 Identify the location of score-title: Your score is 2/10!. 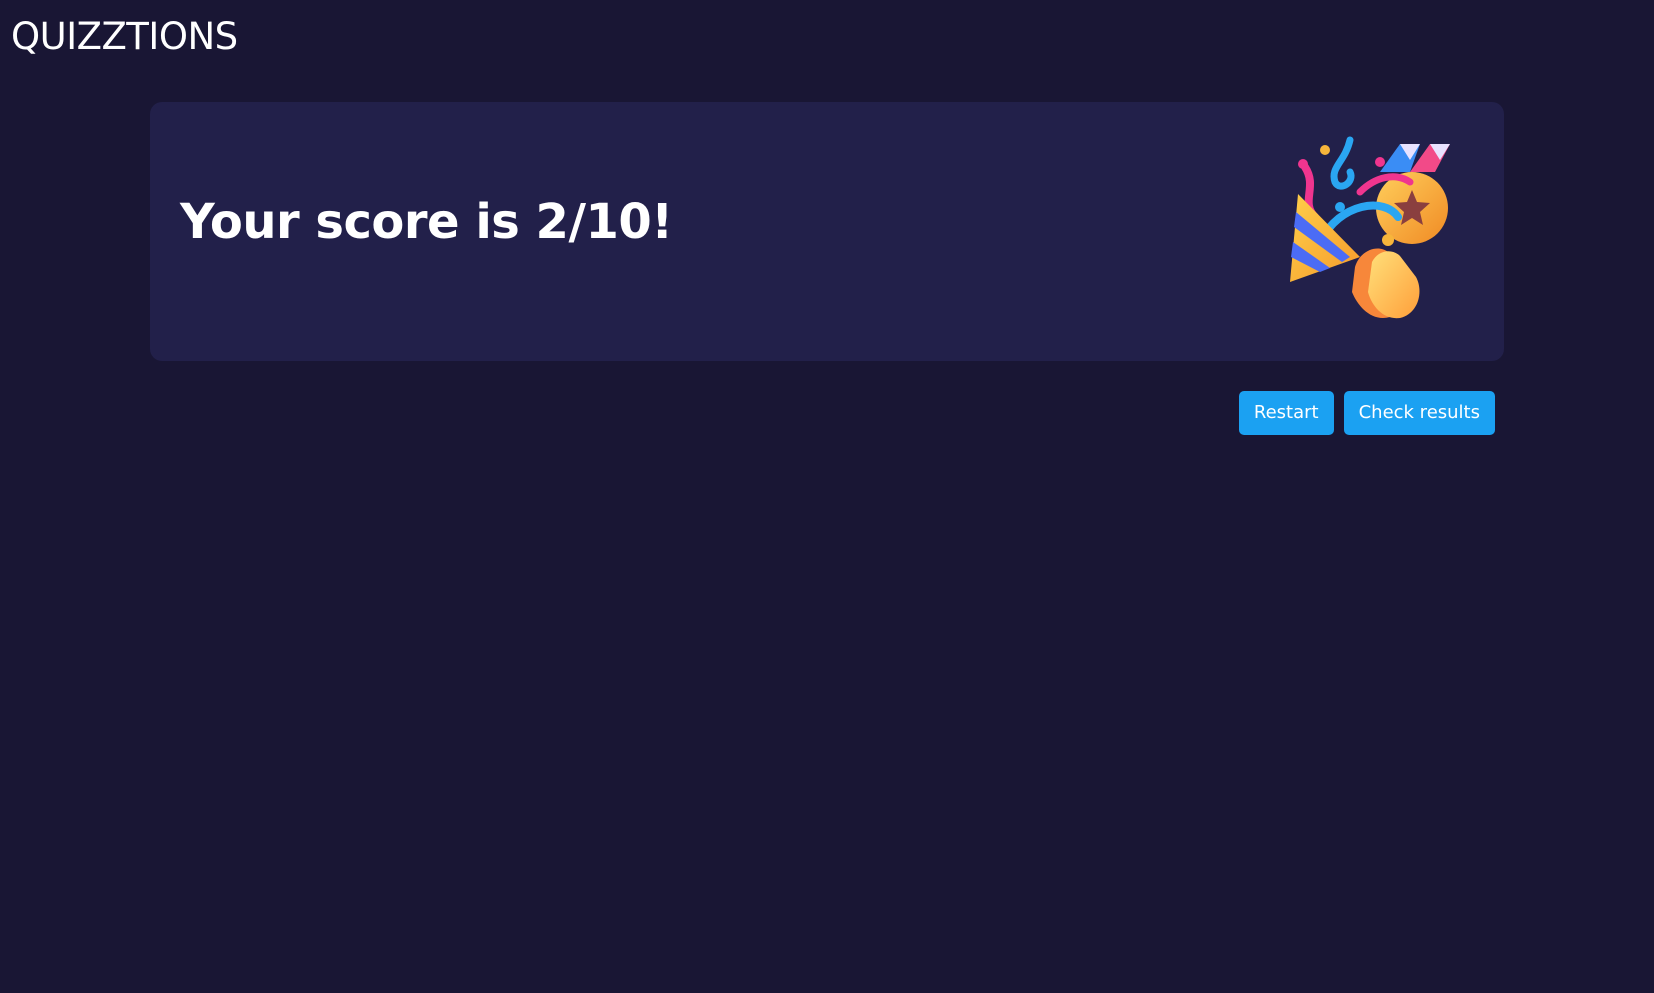
(426, 222).